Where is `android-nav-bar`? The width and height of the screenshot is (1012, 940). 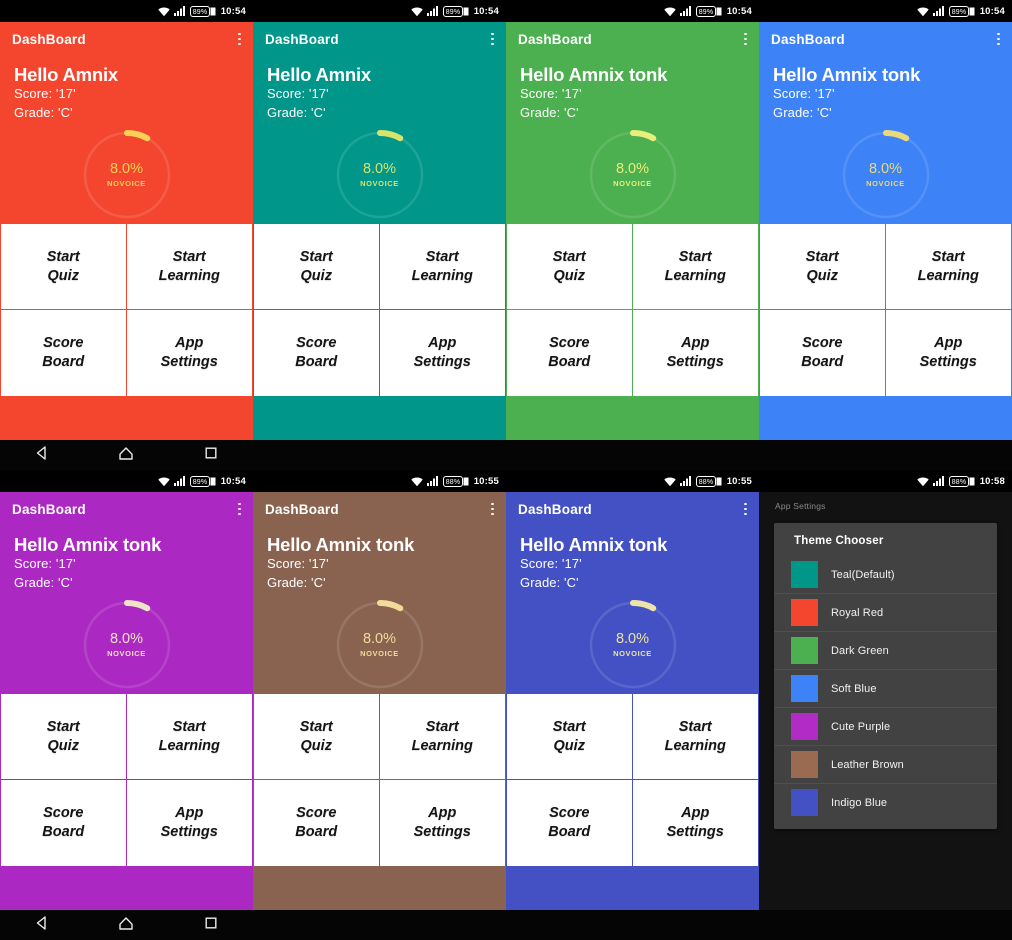
android-nav-bar is located at coordinates (126, 455).